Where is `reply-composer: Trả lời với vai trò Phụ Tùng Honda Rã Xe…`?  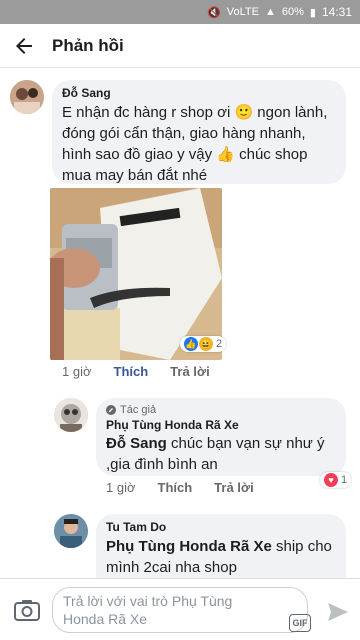
reply-composer: Trả lời với vai trò Phụ Tùng Honda Rã Xe… is located at coordinates (180, 609).